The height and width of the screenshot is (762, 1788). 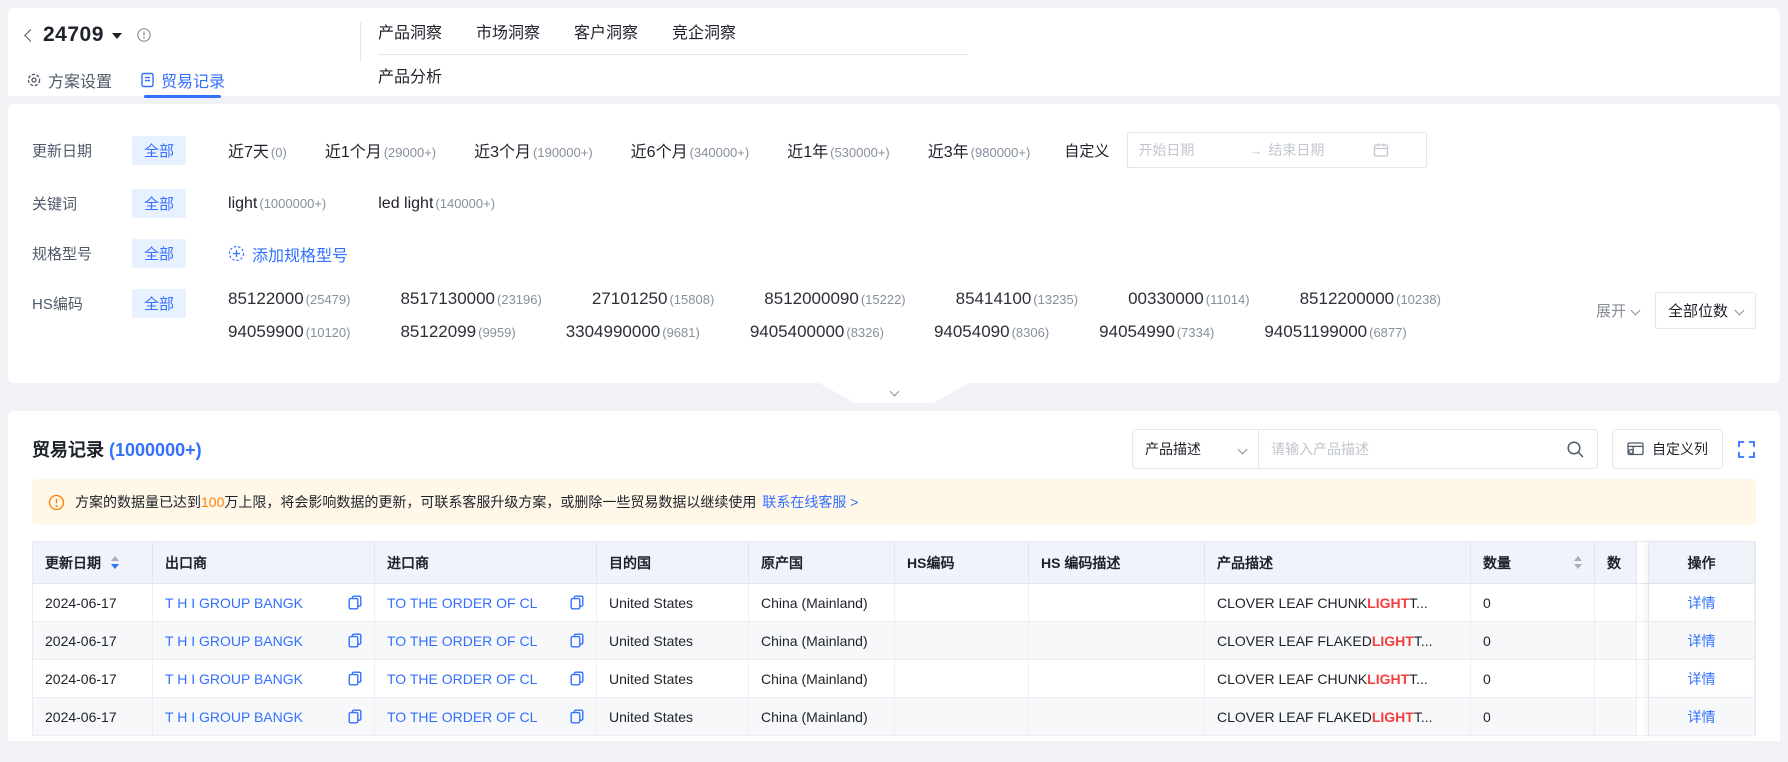 What do you see at coordinates (1616, 717) in the screenshot?
I see `cell-truncated` at bounding box center [1616, 717].